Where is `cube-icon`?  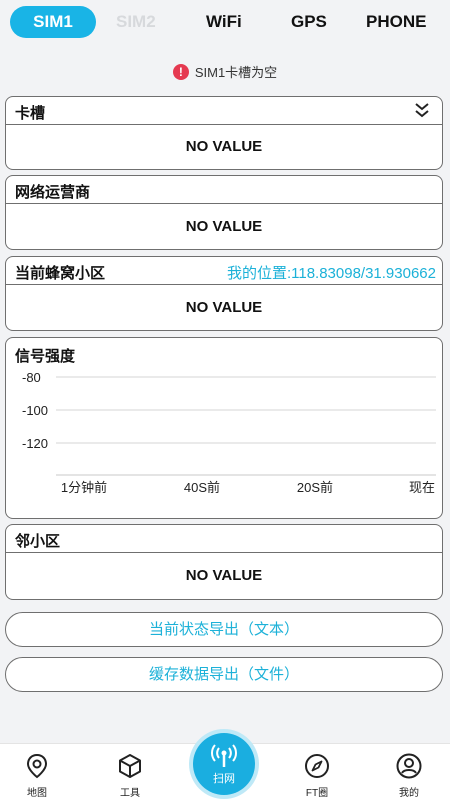 cube-icon is located at coordinates (130, 766).